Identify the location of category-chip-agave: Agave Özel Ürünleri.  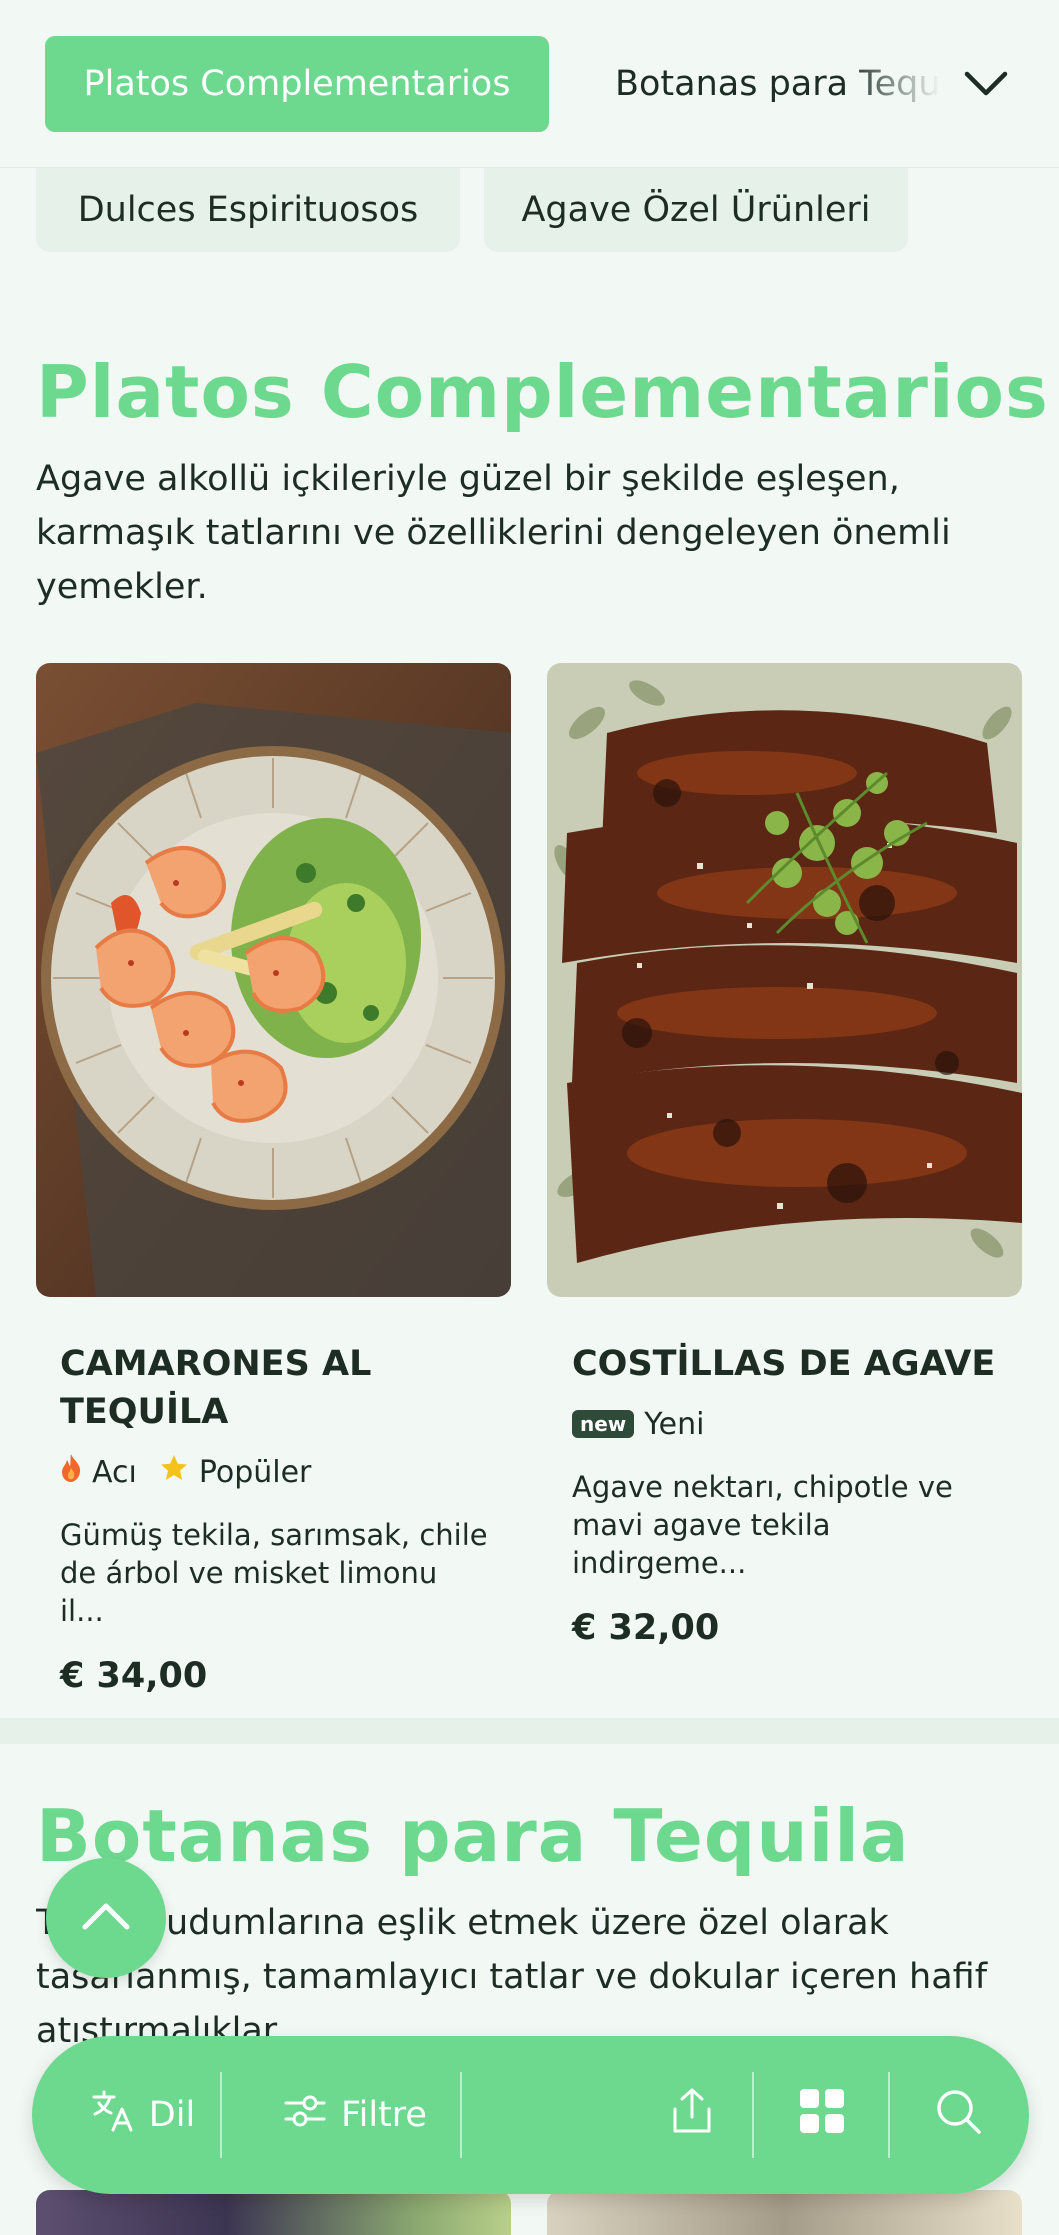
(696, 210).